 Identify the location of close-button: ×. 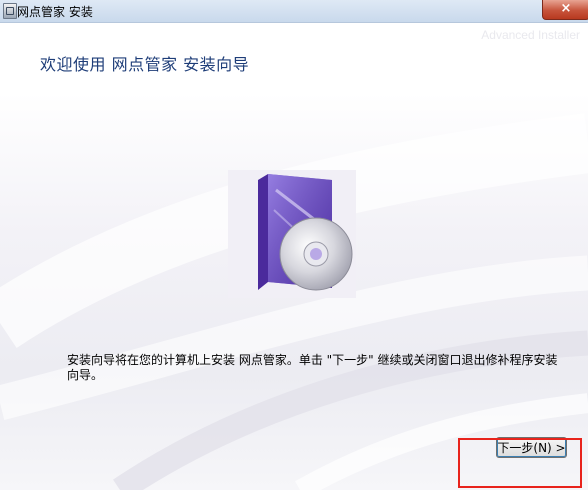
(565, 10).